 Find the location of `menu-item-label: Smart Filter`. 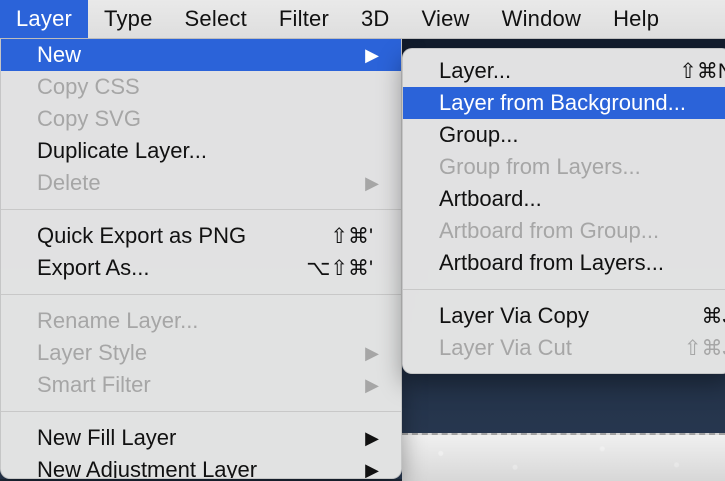

menu-item-label: Smart Filter is located at coordinates (94, 385).